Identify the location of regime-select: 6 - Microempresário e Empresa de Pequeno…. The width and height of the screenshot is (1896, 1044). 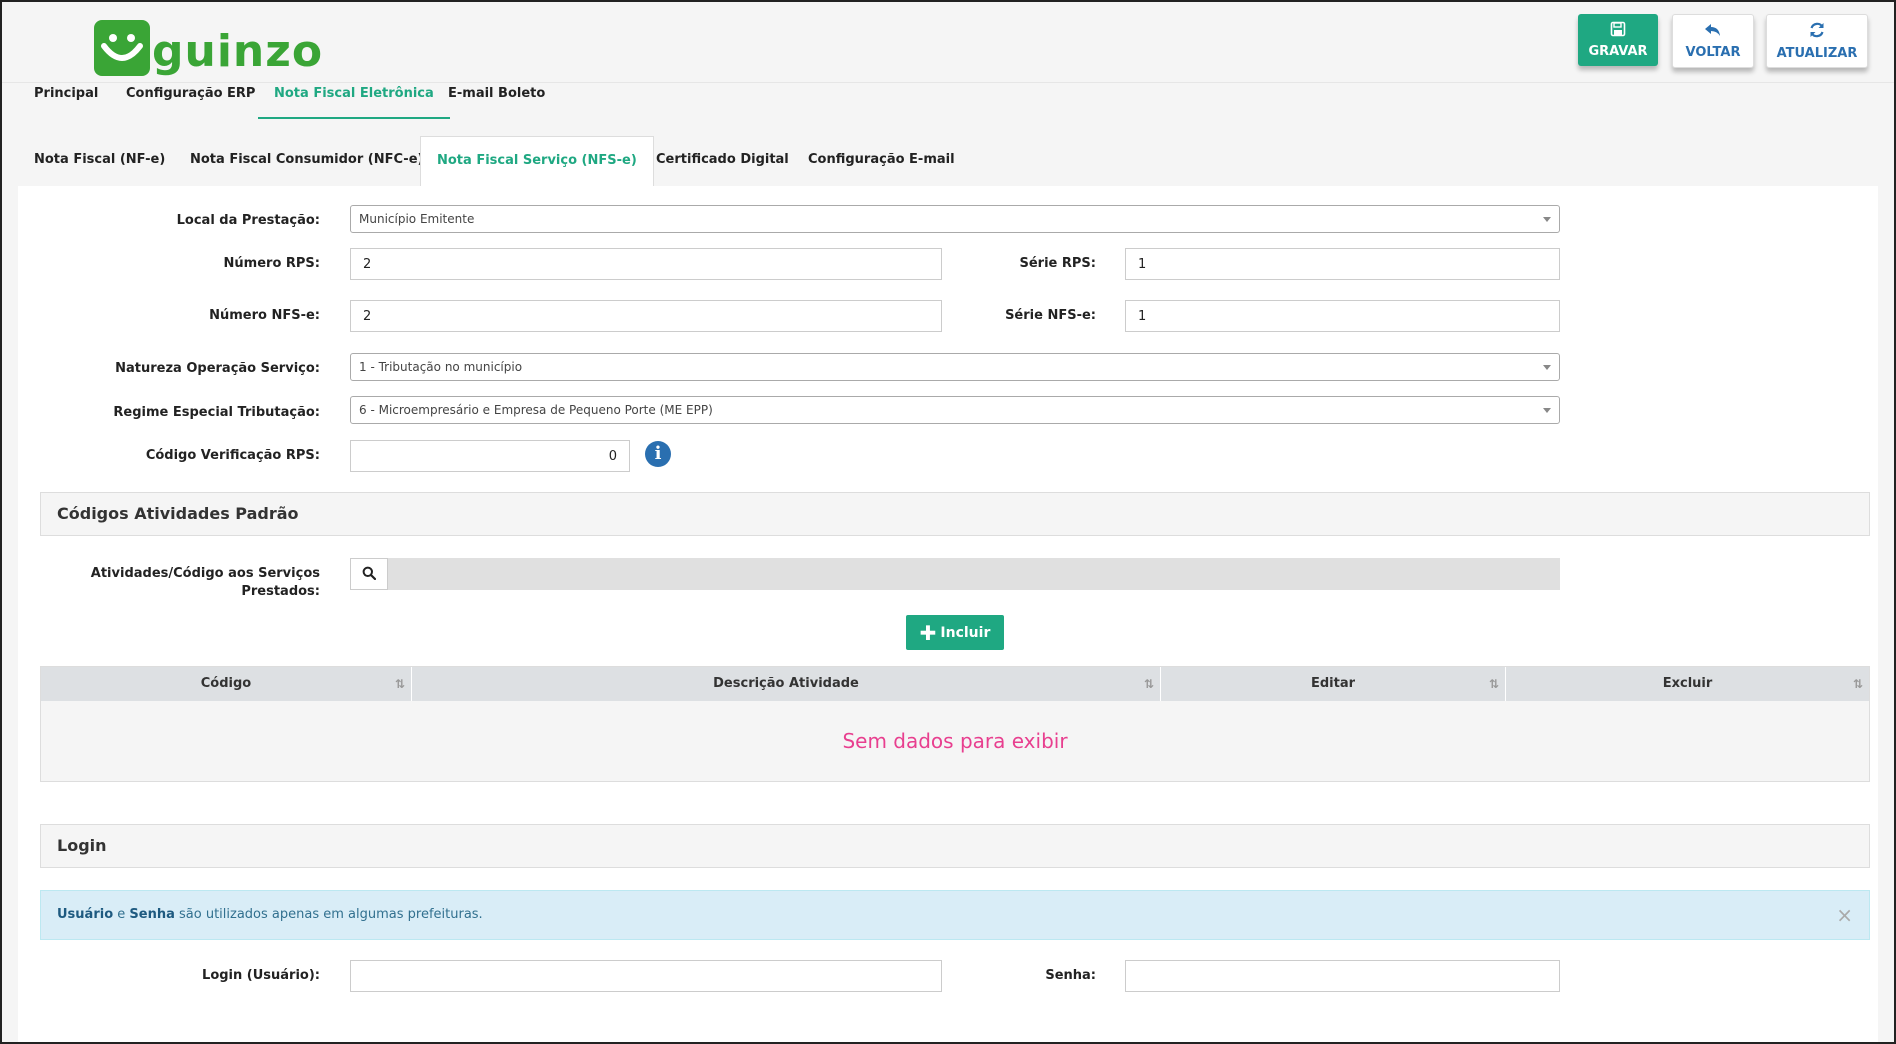
(955, 410).